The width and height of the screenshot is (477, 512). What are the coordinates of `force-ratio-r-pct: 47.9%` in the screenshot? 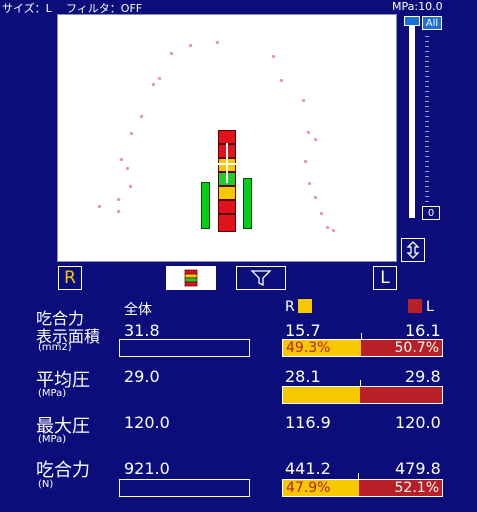 It's located at (308, 488).